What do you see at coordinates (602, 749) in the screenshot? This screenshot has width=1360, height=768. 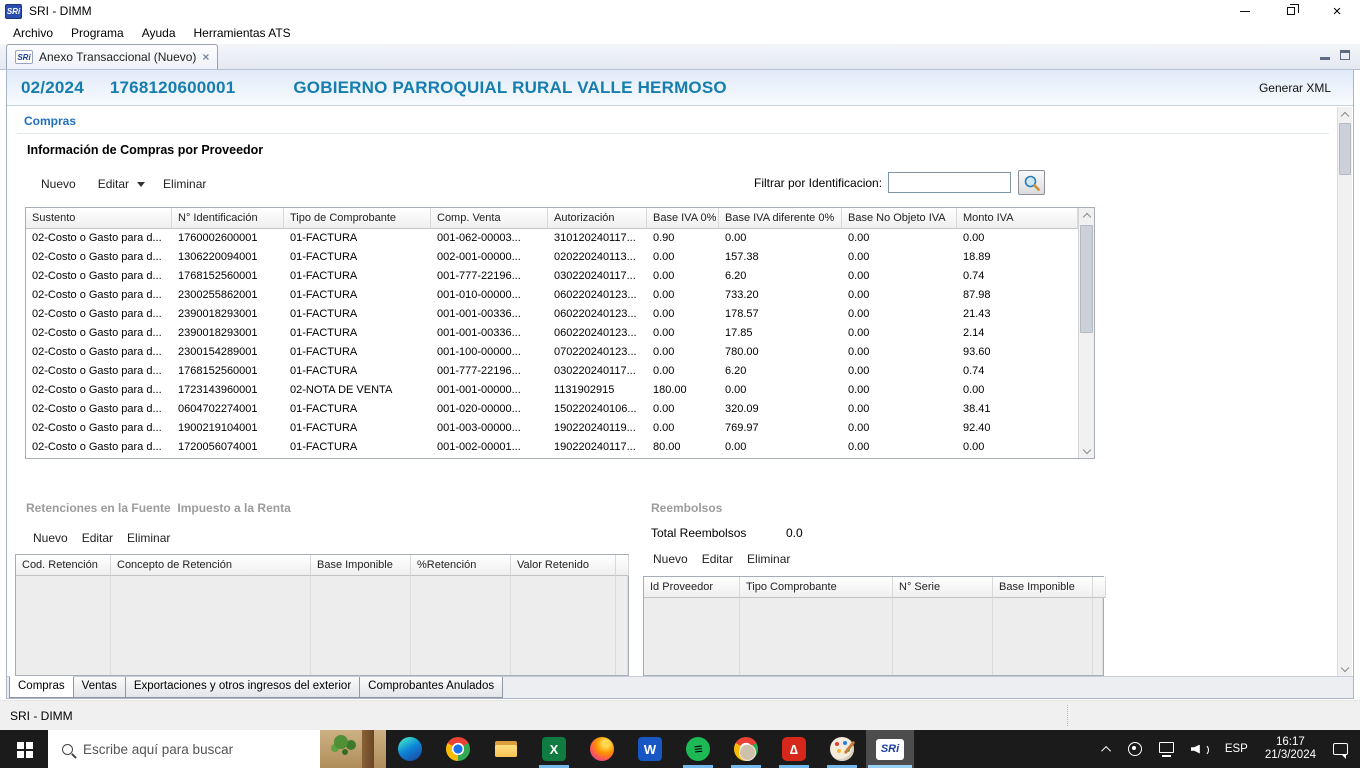 I see `firefox-icon` at bounding box center [602, 749].